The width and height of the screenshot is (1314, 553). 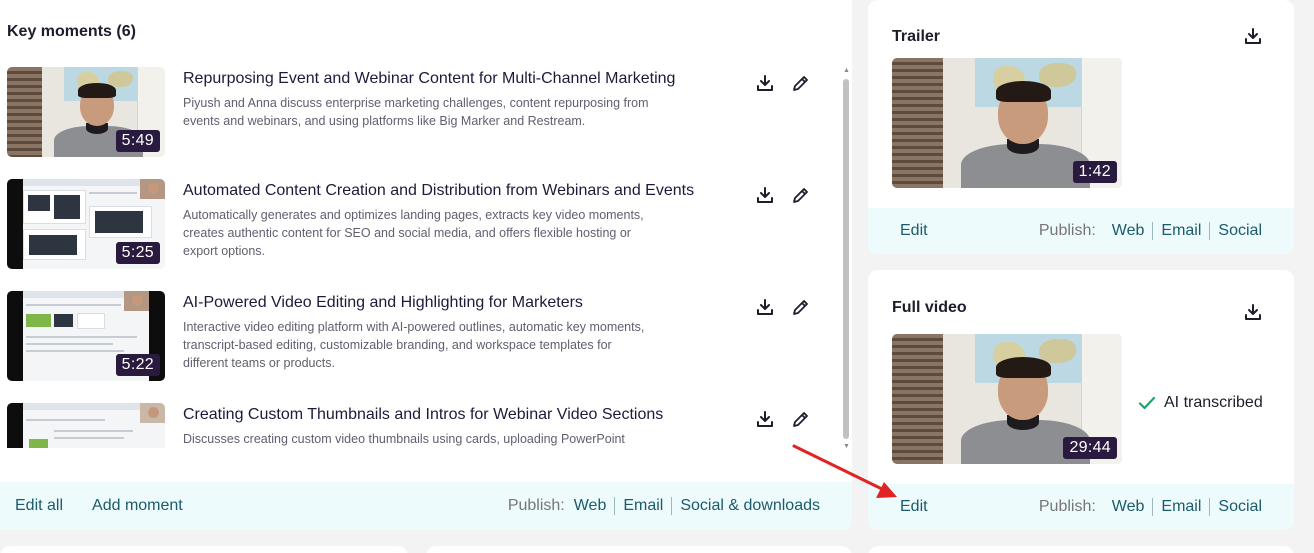 I want to click on duration-badge: 29:44, so click(x=1090, y=448).